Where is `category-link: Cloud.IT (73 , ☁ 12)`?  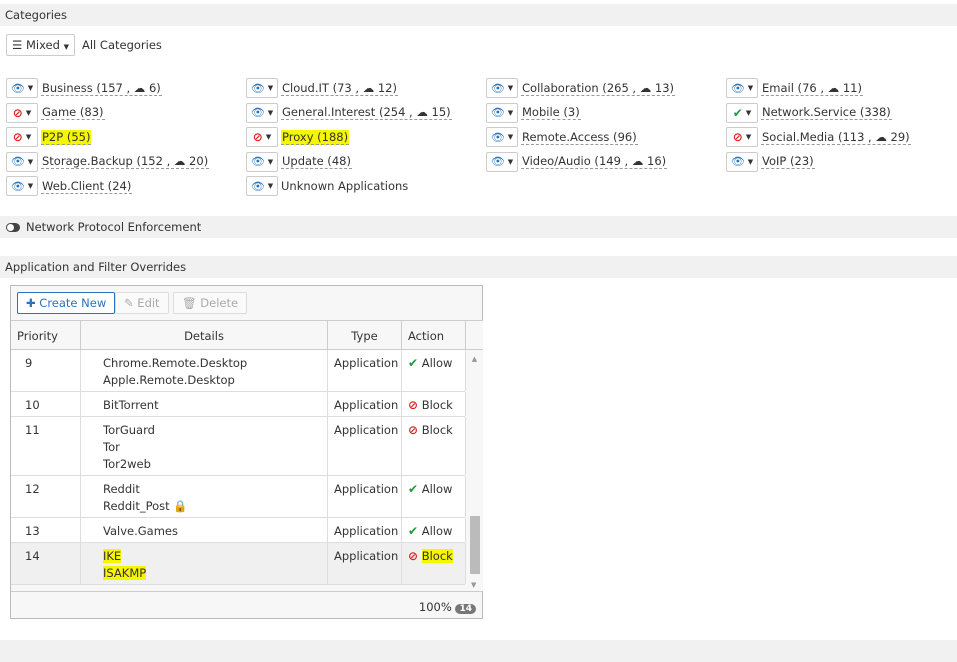 category-link: Cloud.IT (73 , ☁ 12) is located at coordinates (339, 88).